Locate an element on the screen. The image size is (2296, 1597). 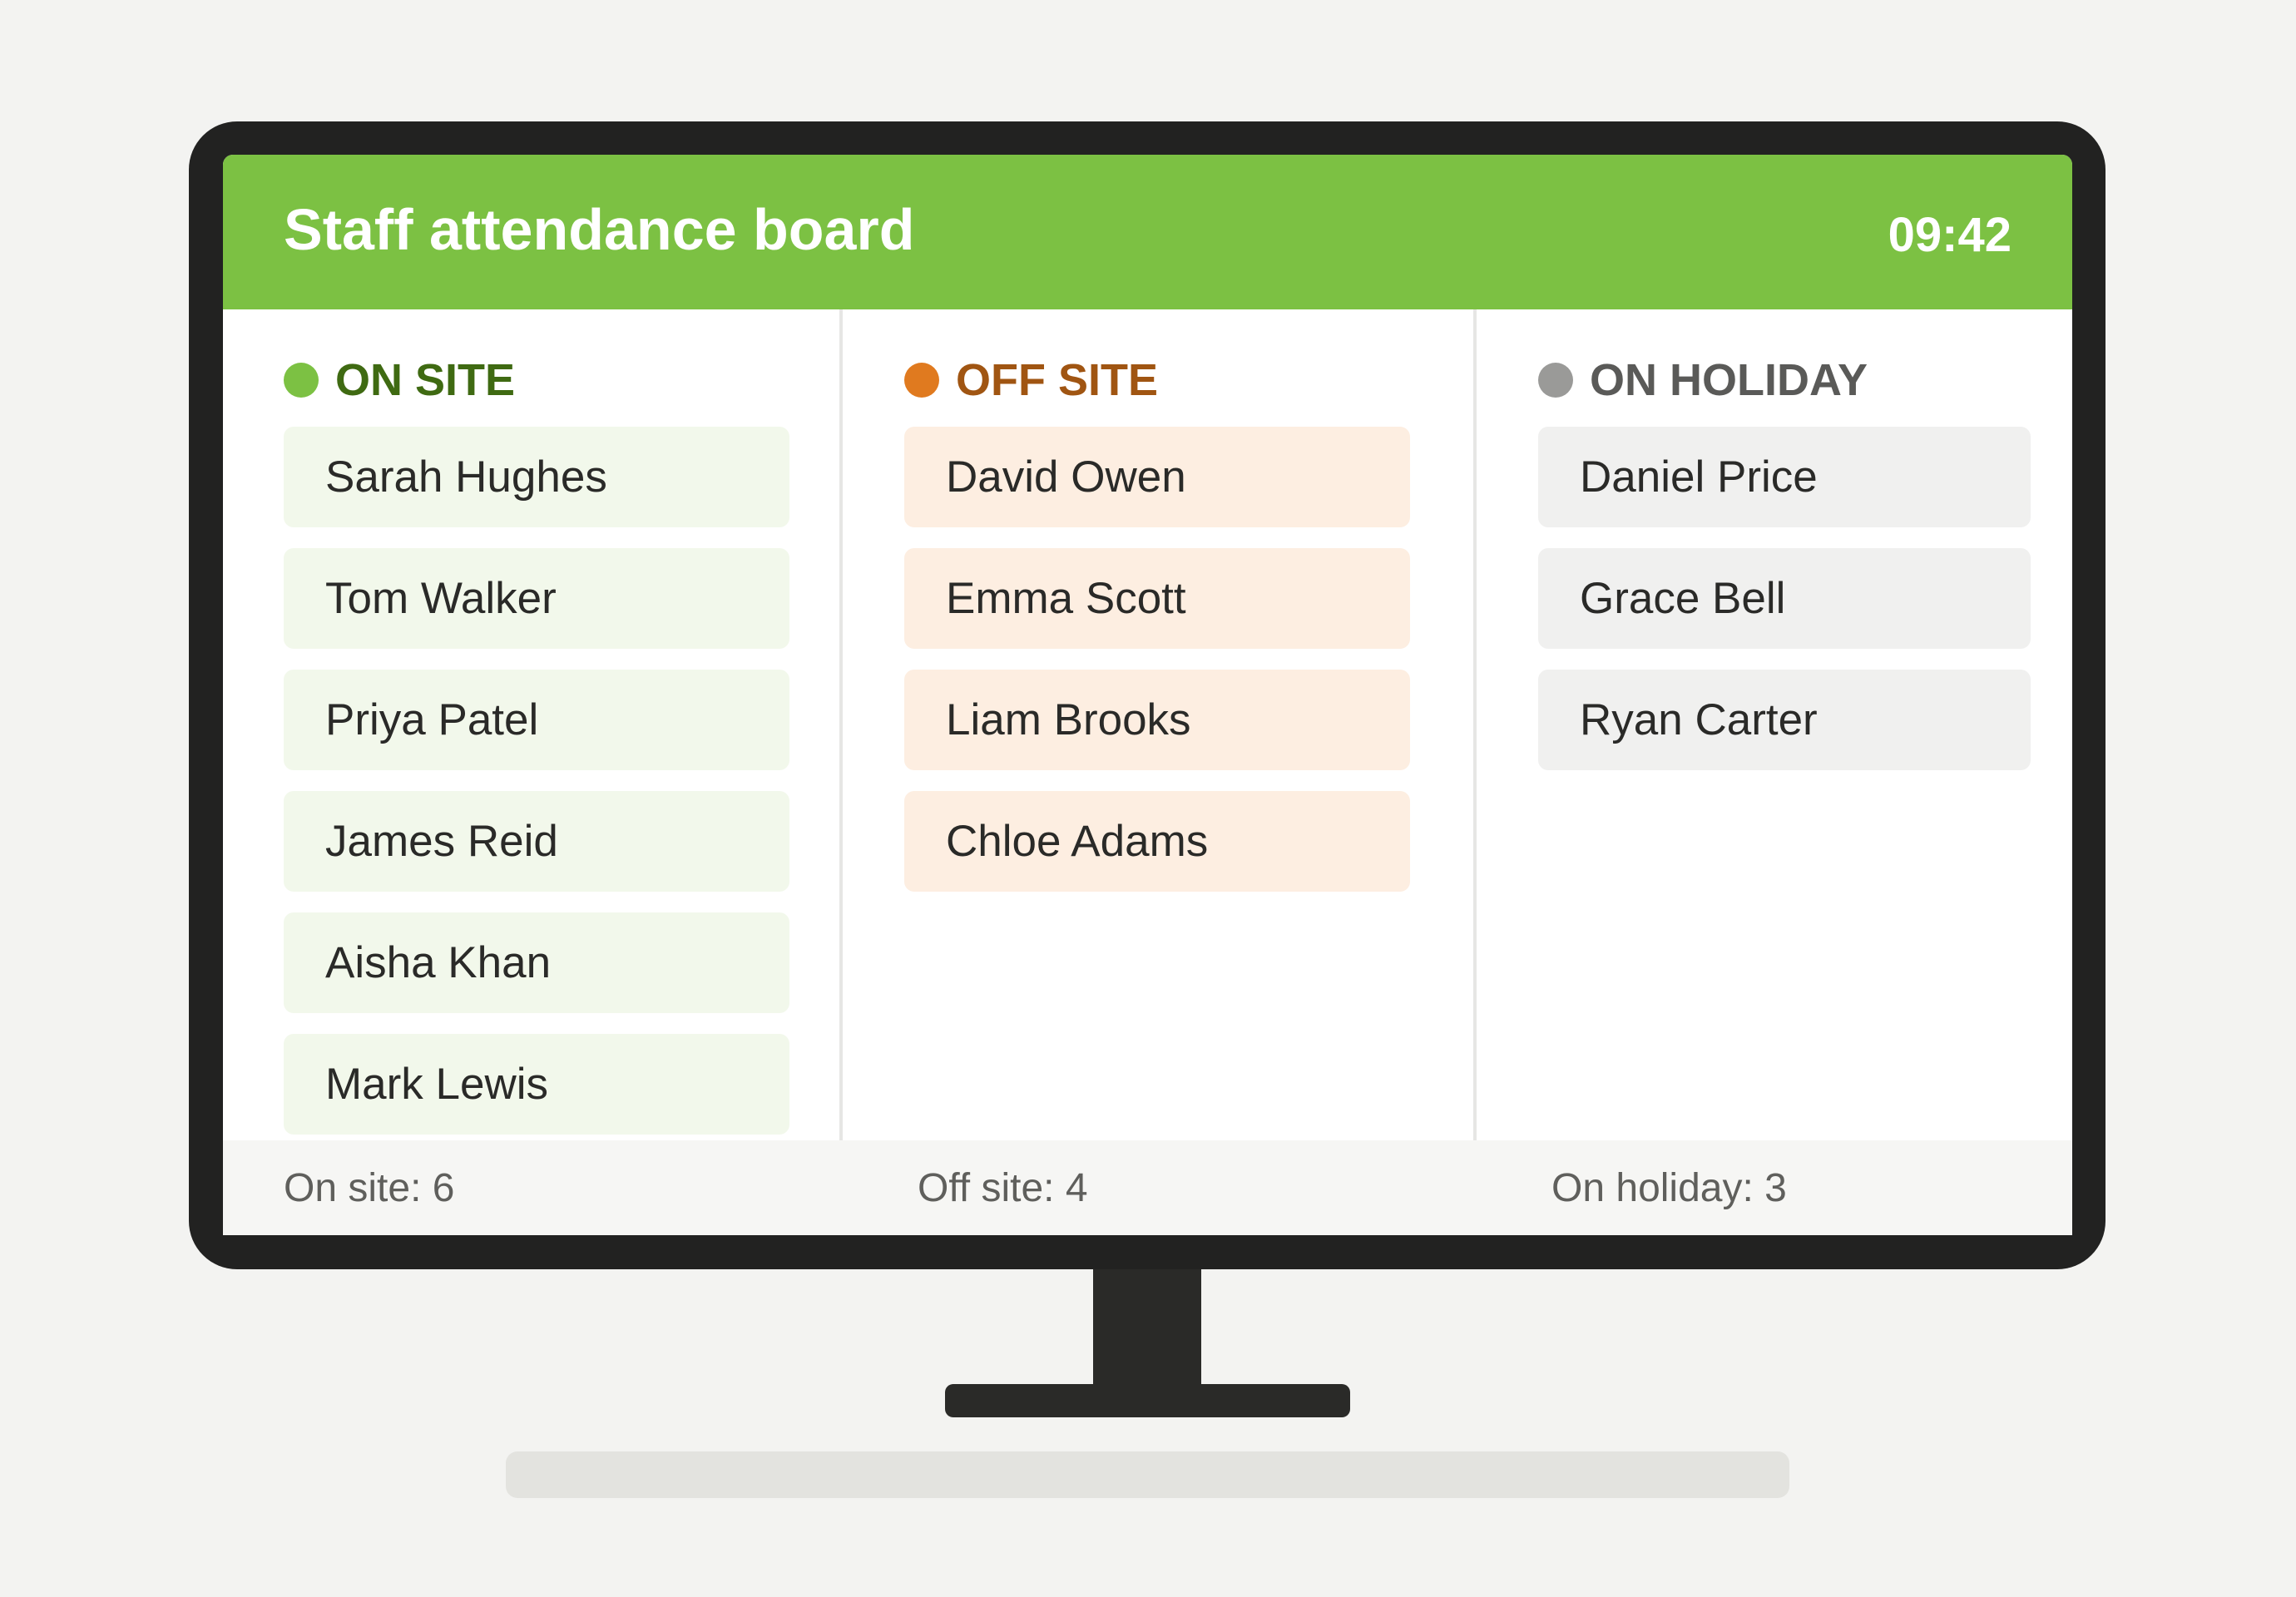
column-header-on-site: ON SITE is located at coordinates (399, 380).